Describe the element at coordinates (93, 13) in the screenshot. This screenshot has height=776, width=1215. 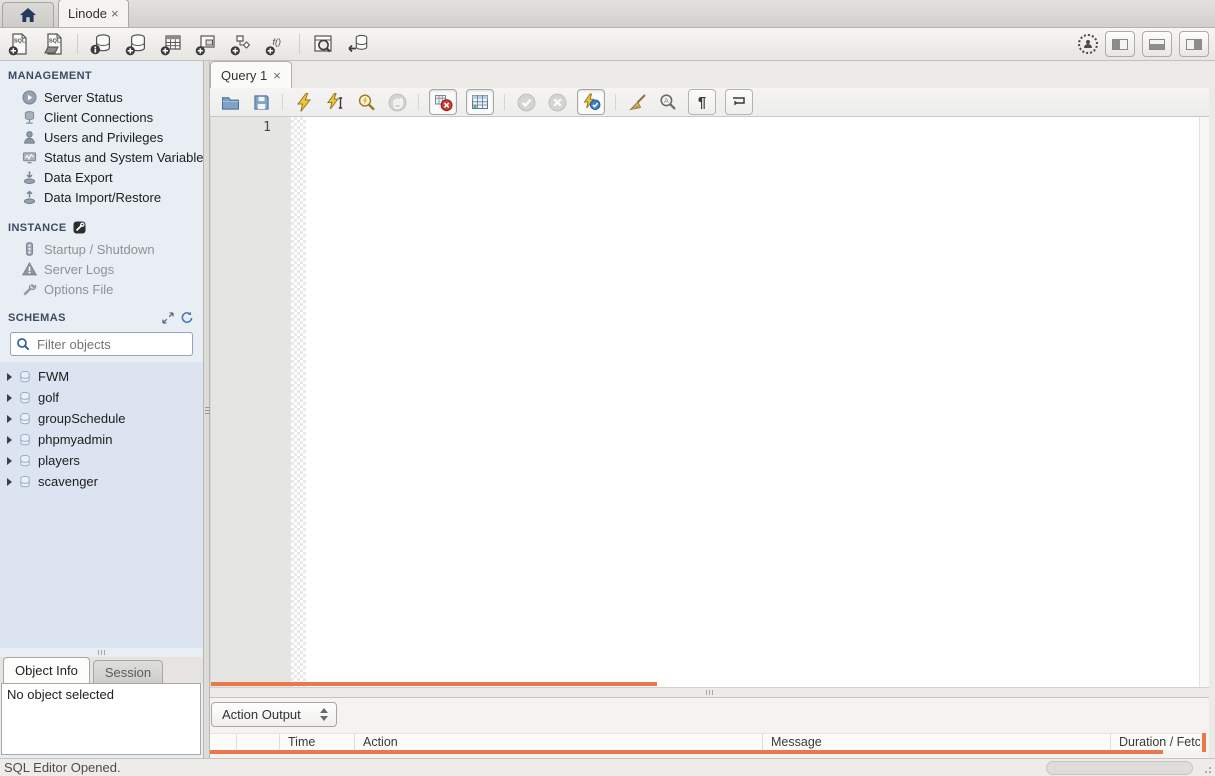
I see `tab-connection-linode: Linode ×` at that location.